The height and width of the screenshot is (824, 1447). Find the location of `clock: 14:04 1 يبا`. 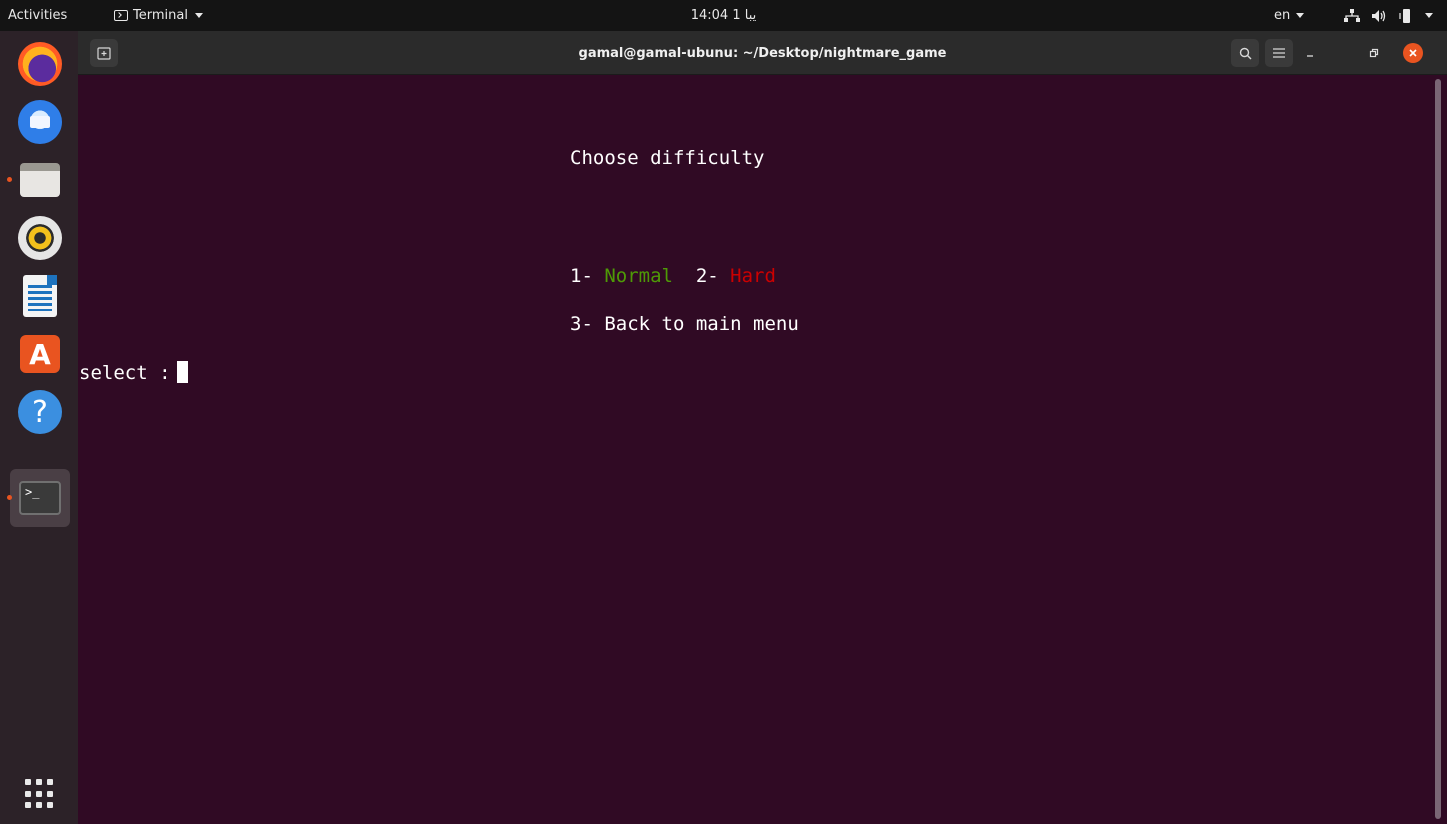

clock: 14:04 1 يبا is located at coordinates (723, 15).